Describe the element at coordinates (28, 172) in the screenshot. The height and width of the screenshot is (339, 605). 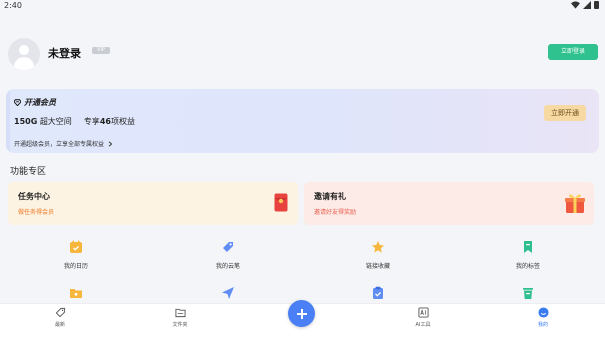
I see `section-title: 功能专区` at that location.